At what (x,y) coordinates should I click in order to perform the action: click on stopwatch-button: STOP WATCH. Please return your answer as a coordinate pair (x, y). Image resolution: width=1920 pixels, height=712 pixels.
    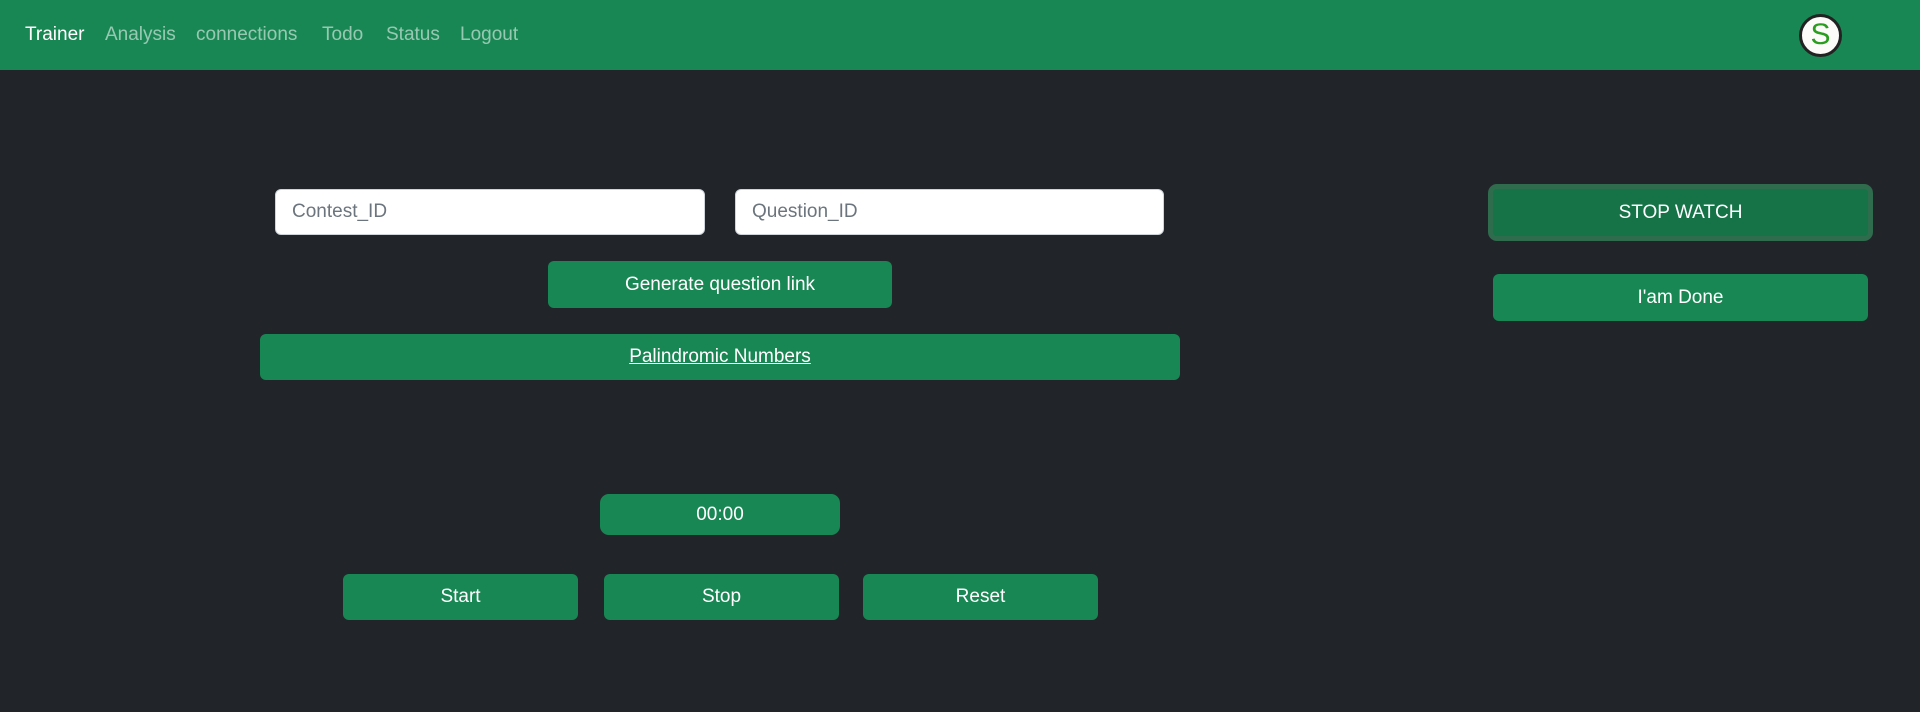
    Looking at the image, I should click on (1680, 212).